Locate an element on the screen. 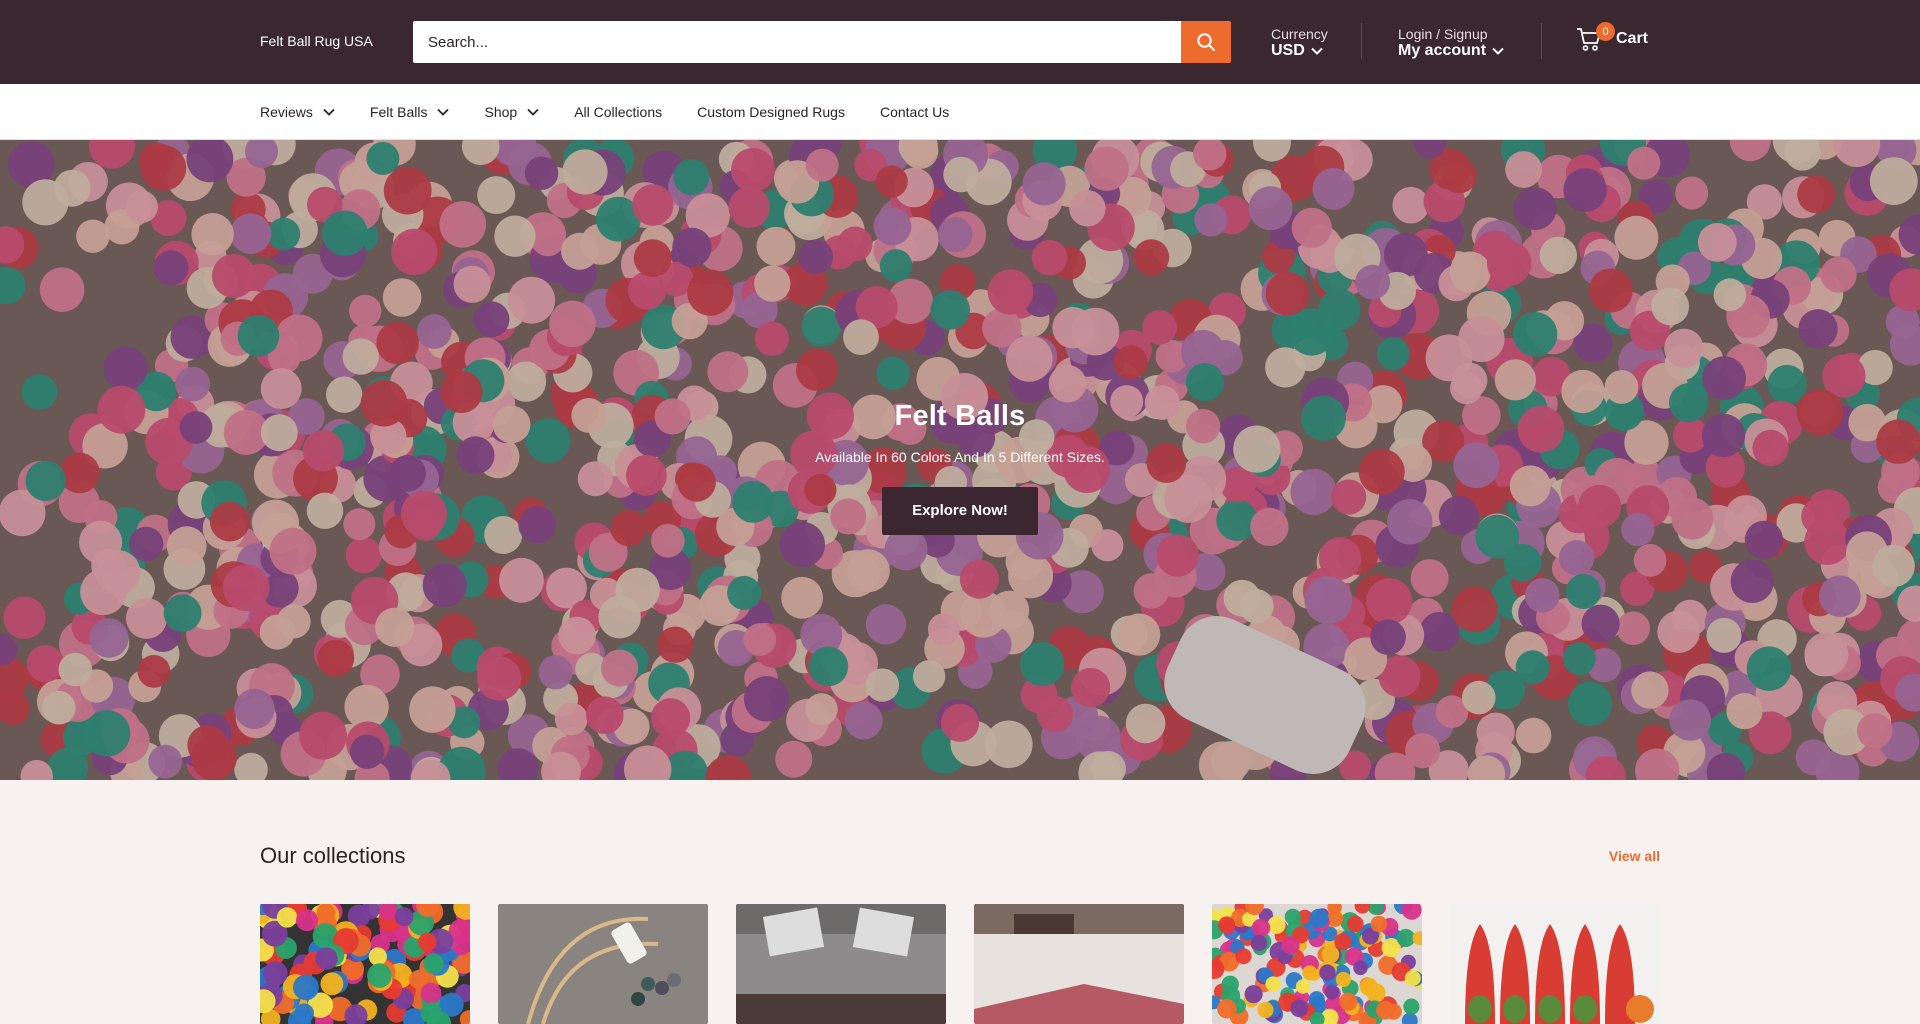 Image resolution: width=1920 pixels, height=1024 pixels. nav-item-label: Contact Us is located at coordinates (914, 111).